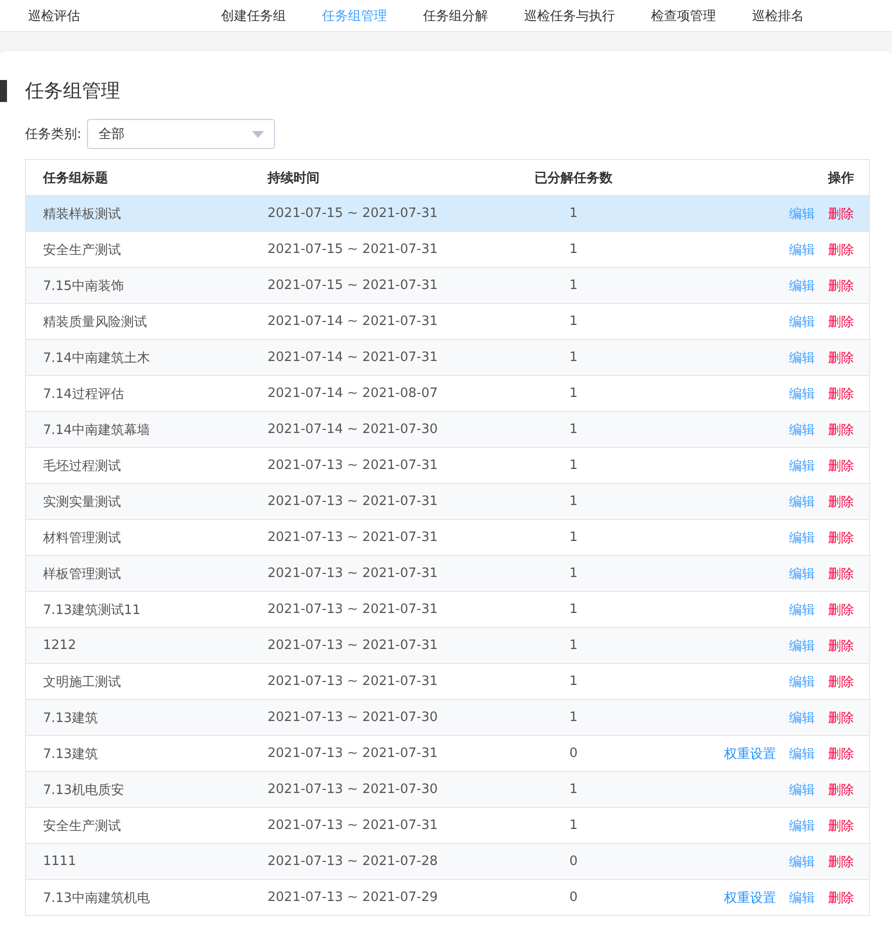 The image size is (892, 926). I want to click on column-header: 持续时间, so click(294, 178).